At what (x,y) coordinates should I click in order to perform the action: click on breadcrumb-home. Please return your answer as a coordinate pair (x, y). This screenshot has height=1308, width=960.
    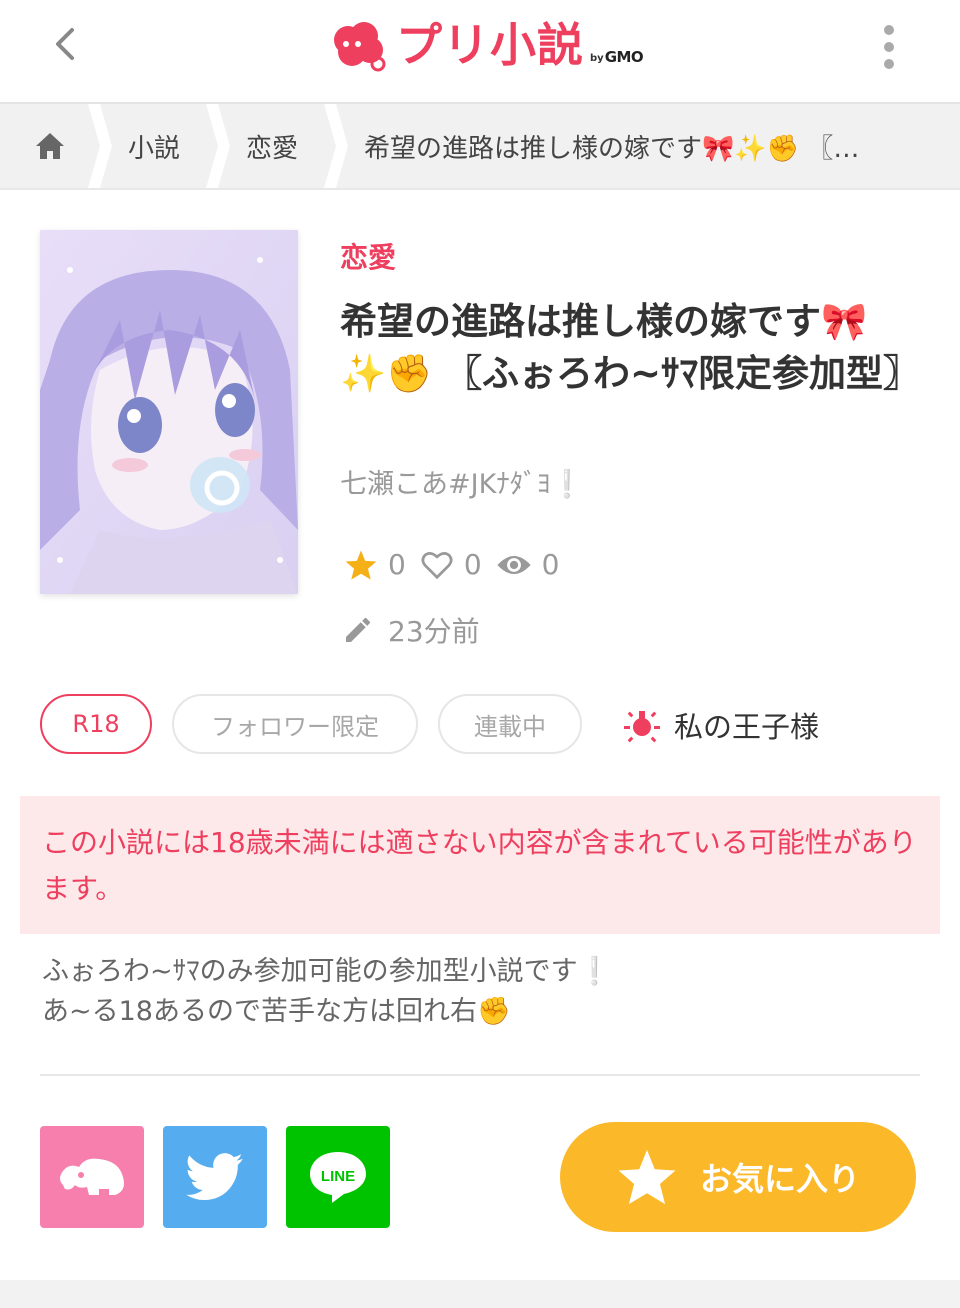
    Looking at the image, I should click on (50, 146).